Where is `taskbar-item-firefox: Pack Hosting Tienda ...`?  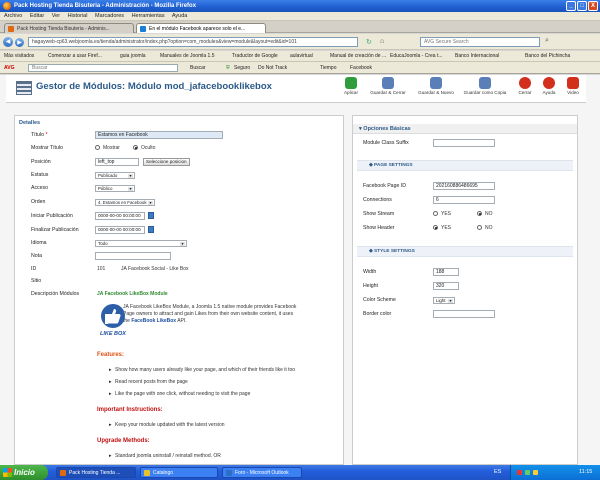
taskbar-item-firefox: Pack Hosting Tienda ... is located at coordinates (96, 472).